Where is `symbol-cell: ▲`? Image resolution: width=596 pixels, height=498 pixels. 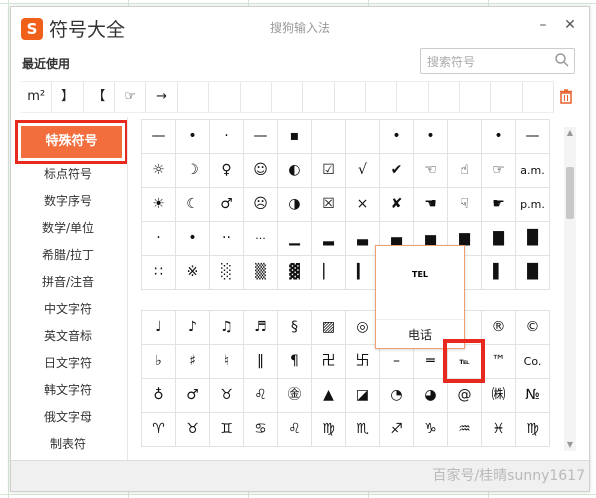 symbol-cell: ▲ is located at coordinates (329, 396).